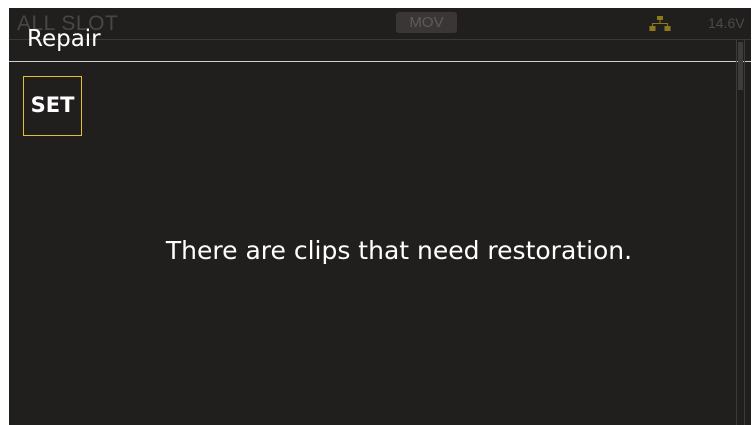 Image resolution: width=752 pixels, height=425 pixels. What do you see at coordinates (52, 106) in the screenshot?
I see `set-button: SET` at bounding box center [52, 106].